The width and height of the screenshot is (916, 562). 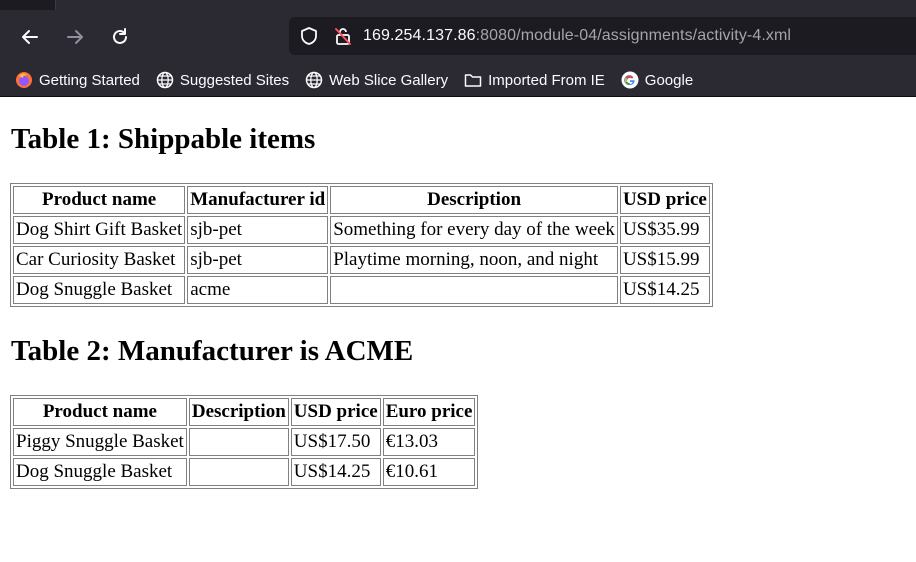 What do you see at coordinates (163, 139) in the screenshot?
I see `table1-title: Table 1: Shippable items` at bounding box center [163, 139].